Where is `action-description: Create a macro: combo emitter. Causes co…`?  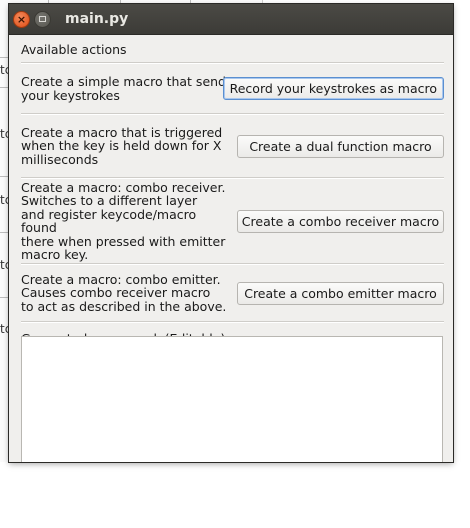 action-description: Create a macro: combo emitter. Causes co… is located at coordinates (124, 292).